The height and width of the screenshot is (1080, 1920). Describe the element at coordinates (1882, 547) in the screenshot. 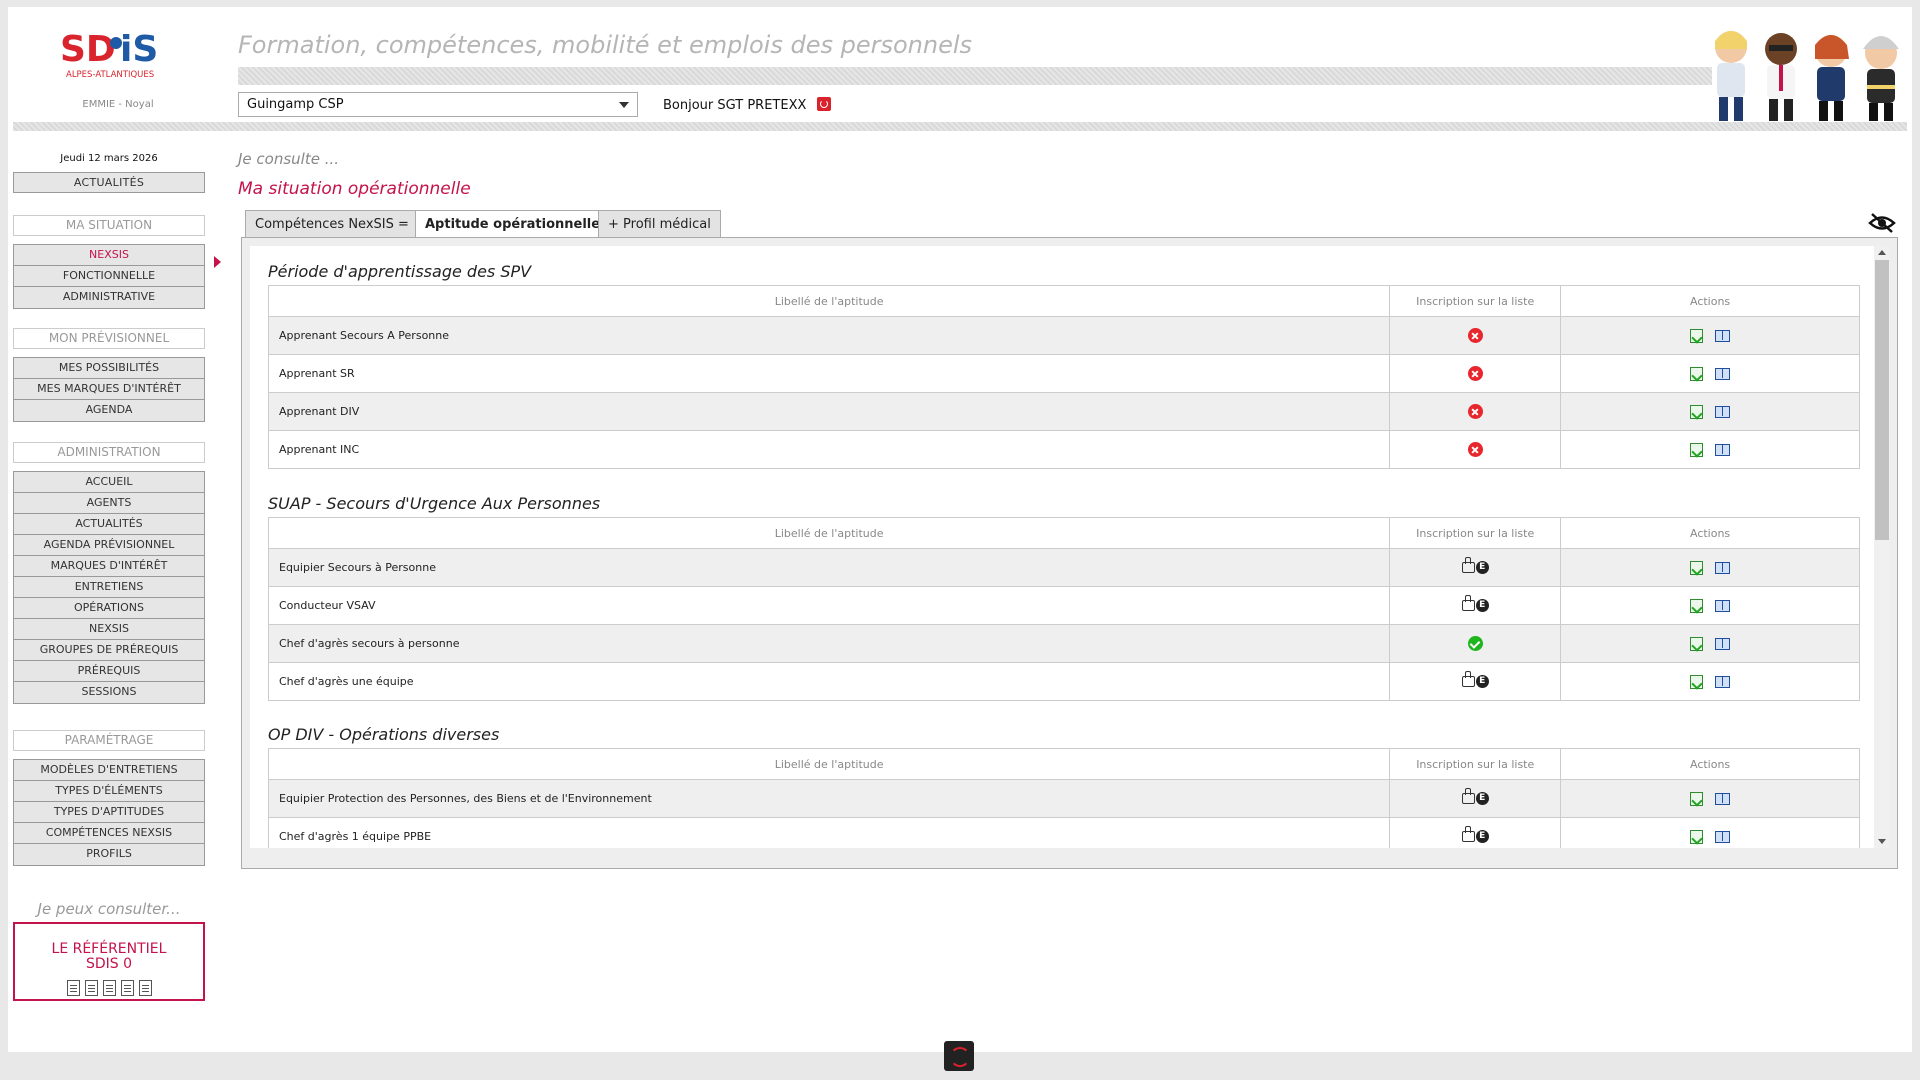

I see `vertical-scrollbar` at that location.